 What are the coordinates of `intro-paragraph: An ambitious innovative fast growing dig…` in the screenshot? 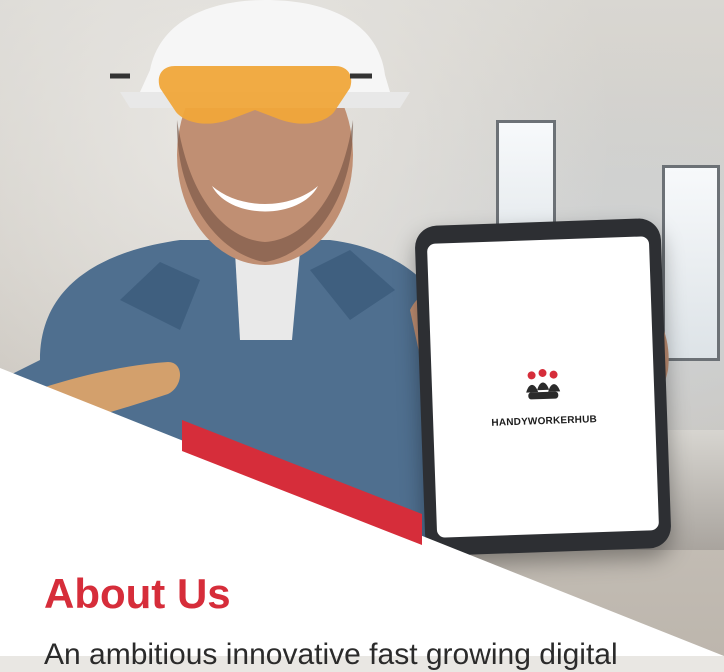 It's located at (331, 654).